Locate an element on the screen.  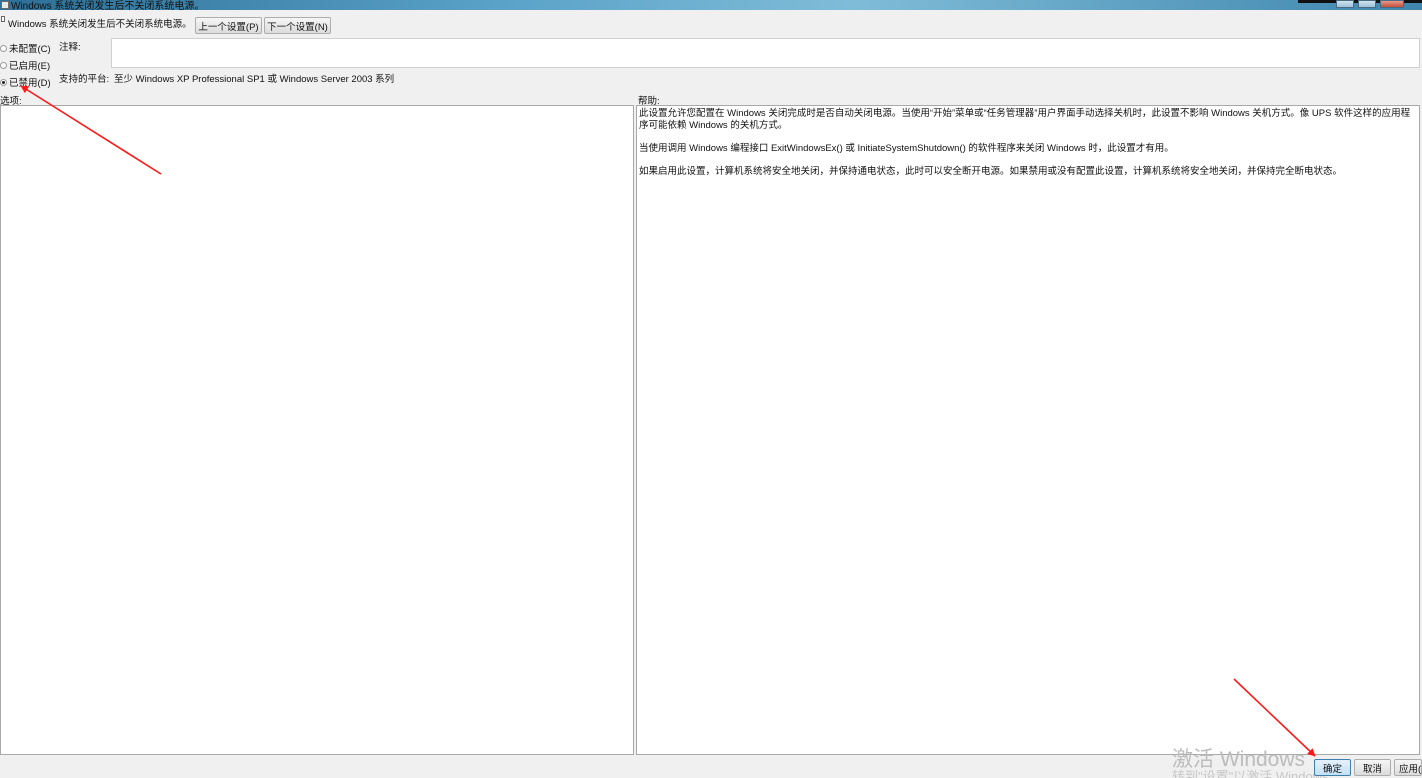
radio-disabled: 已禁用(D) is located at coordinates (25, 82).